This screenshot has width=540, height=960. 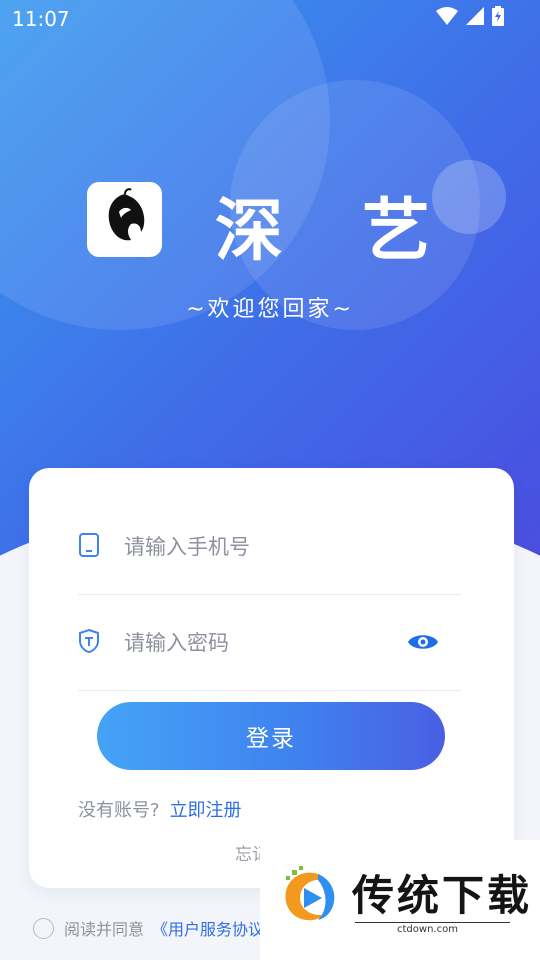 I want to click on welcome-text: ~欢迎您回家~, so click(x=270, y=309).